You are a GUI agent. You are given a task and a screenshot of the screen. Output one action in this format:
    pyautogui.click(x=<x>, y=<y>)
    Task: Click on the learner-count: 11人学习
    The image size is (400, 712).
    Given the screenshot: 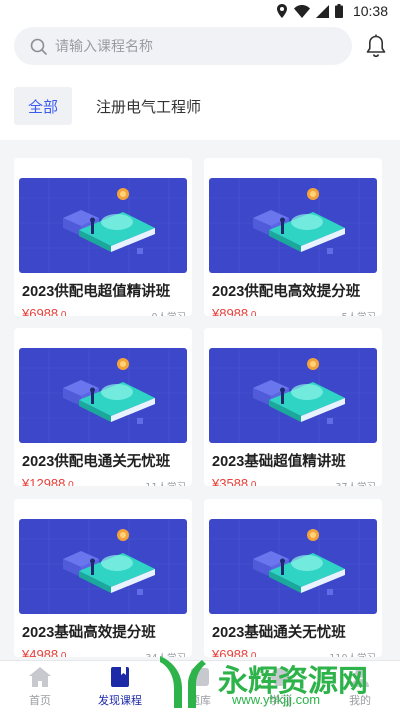 What is the action you would take?
    pyautogui.click(x=165, y=482)
    